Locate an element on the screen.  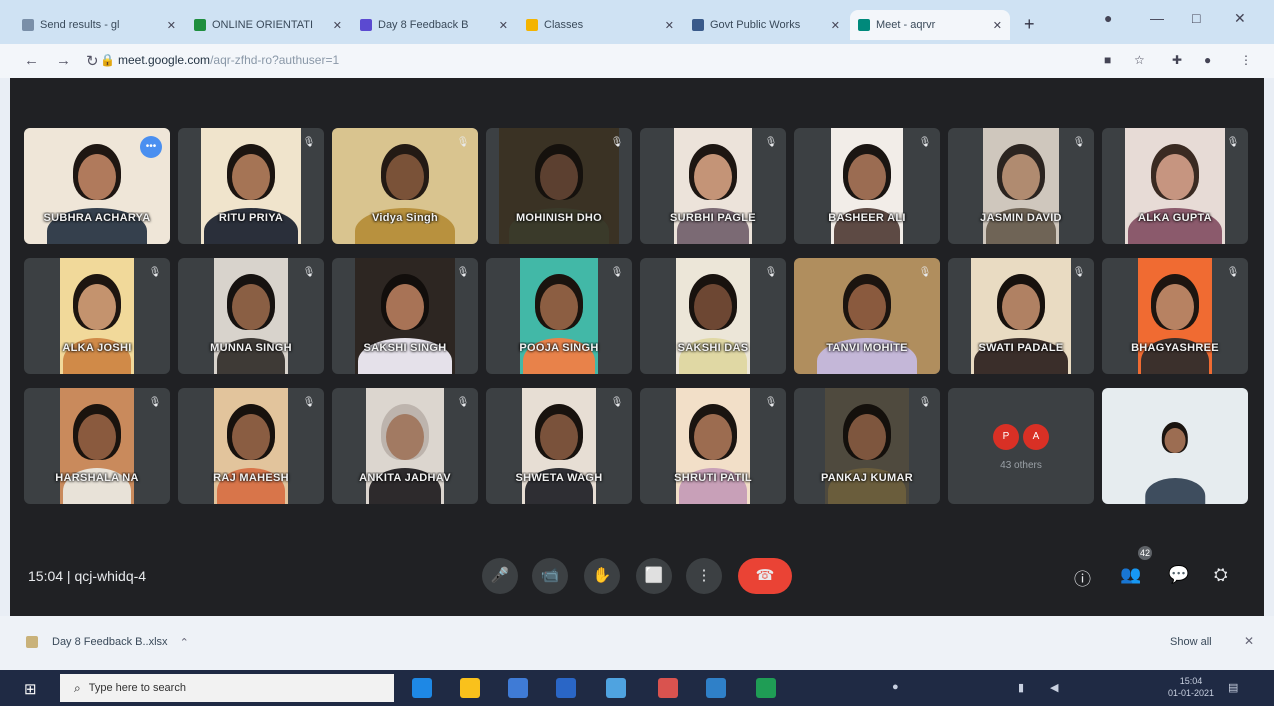
browser-tab: Classes ✕ is located at coordinates (600, 25).